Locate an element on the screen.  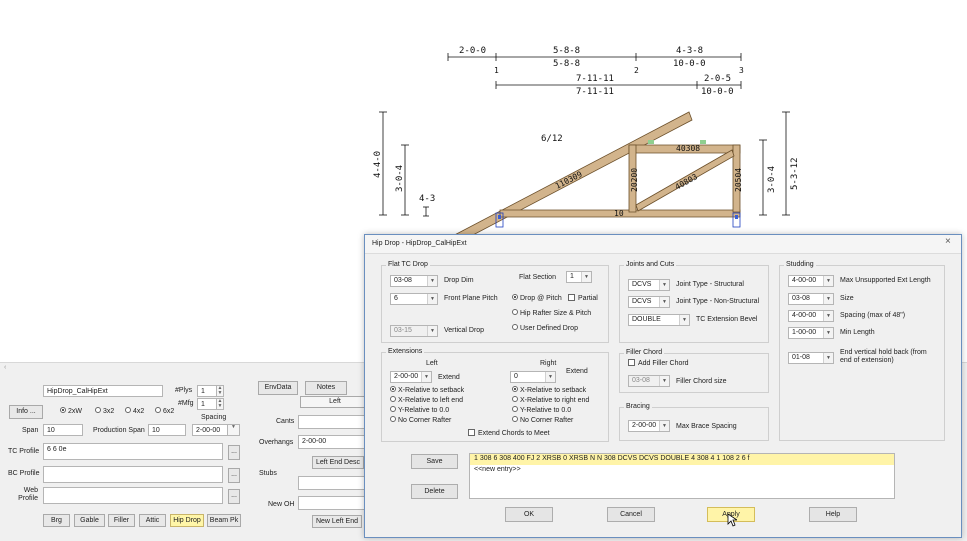
size-6x2-radio: 6x2 is located at coordinates (164, 412).